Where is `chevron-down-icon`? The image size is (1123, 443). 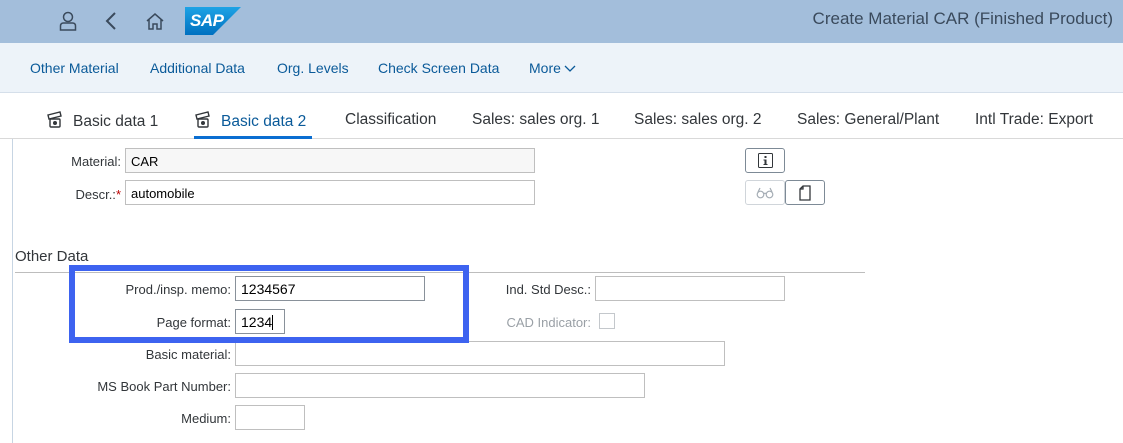
chevron-down-icon is located at coordinates (570, 69).